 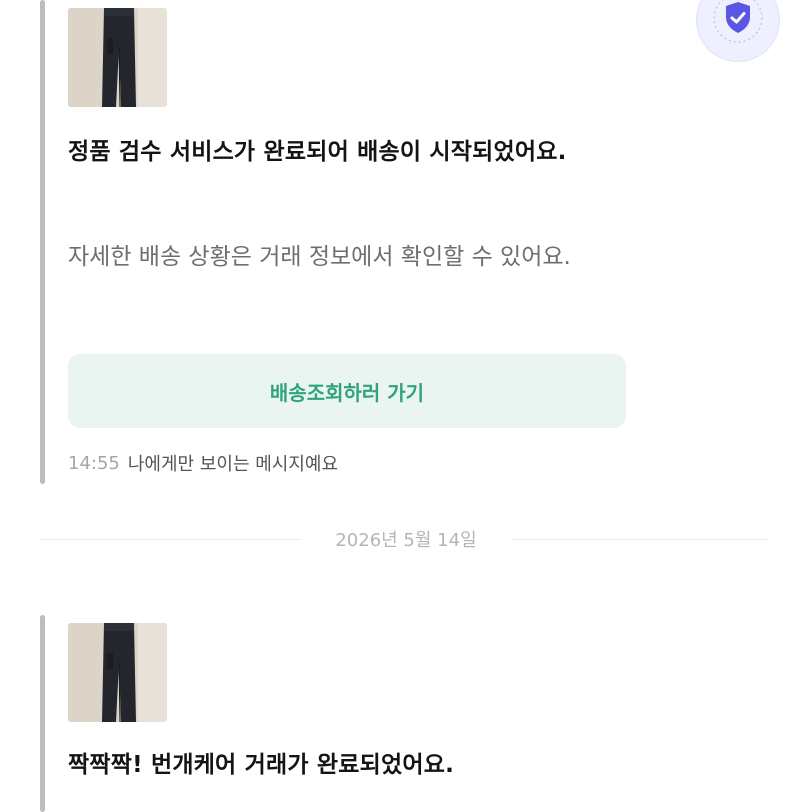 What do you see at coordinates (319, 257) in the screenshot?
I see `message-description: 자세한 배송 상황은 거래 정보에서 확인할 수 있어요.` at bounding box center [319, 257].